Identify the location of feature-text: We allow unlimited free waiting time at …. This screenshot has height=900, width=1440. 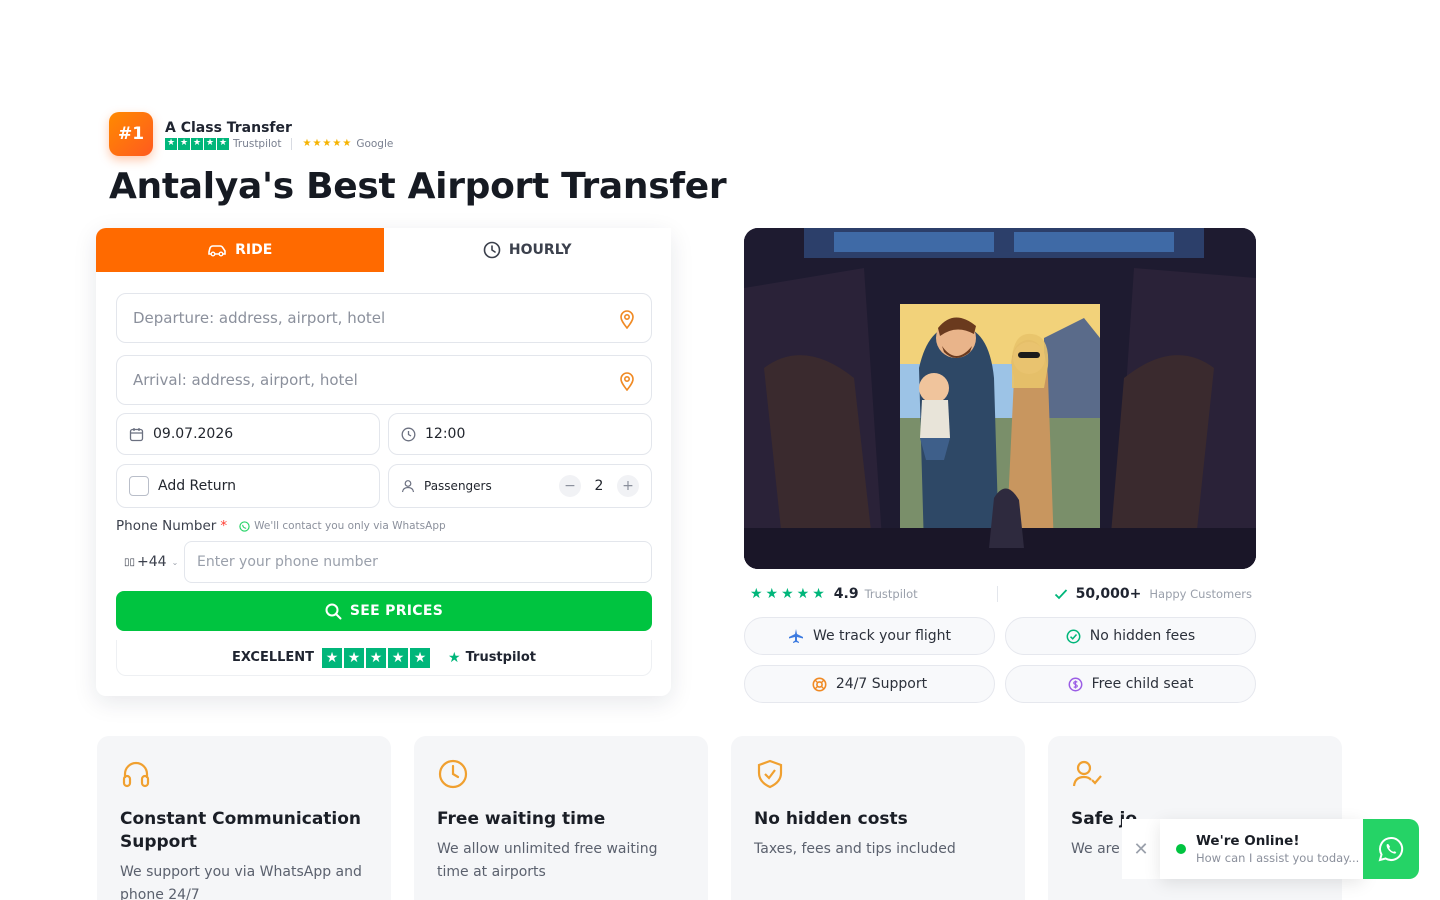
(547, 860).